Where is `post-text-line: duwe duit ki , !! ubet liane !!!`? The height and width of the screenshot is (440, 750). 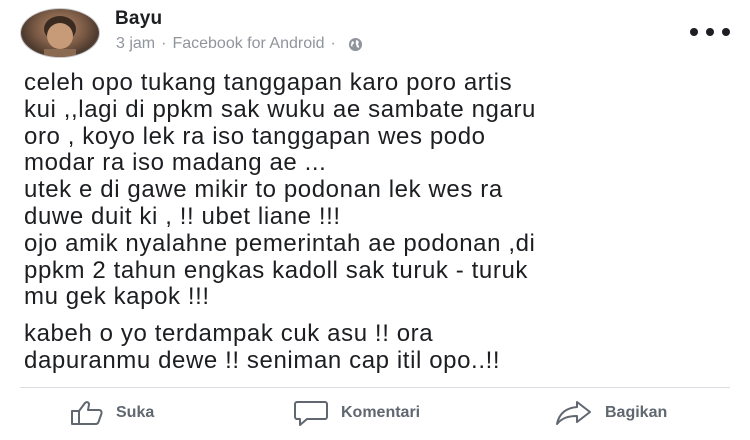 post-text-line: duwe duit ki , !! ubet liane !!! is located at coordinates (182, 216).